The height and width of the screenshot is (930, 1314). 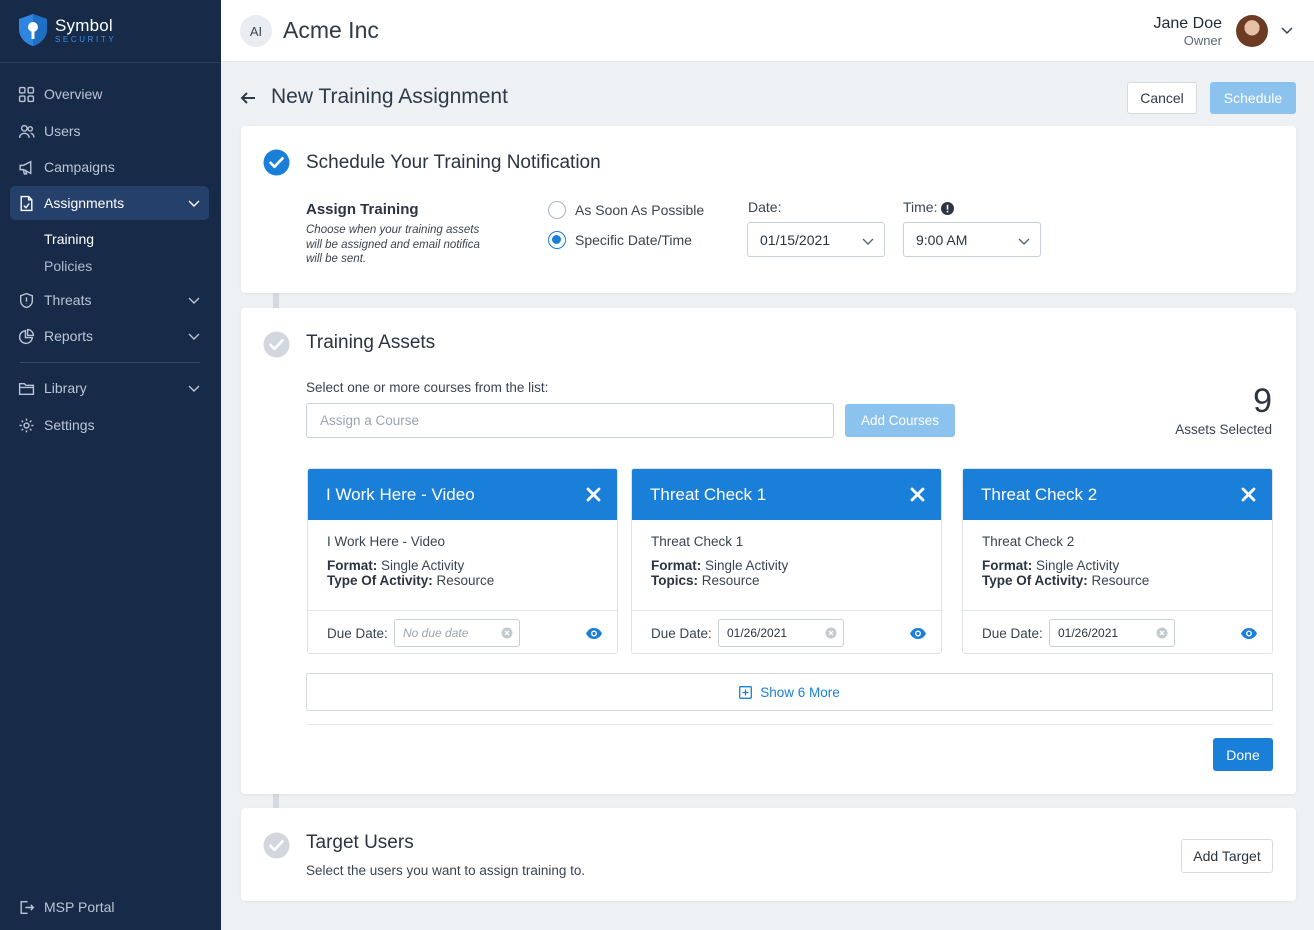 What do you see at coordinates (68, 266) in the screenshot?
I see `sidebar-subitem-policies: Policies` at bounding box center [68, 266].